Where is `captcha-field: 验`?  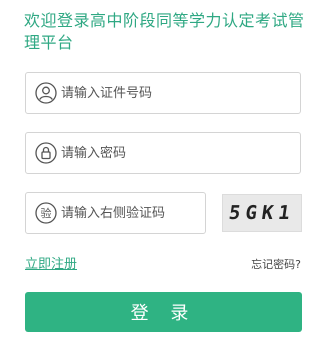 captcha-field: 验 is located at coordinates (115, 213).